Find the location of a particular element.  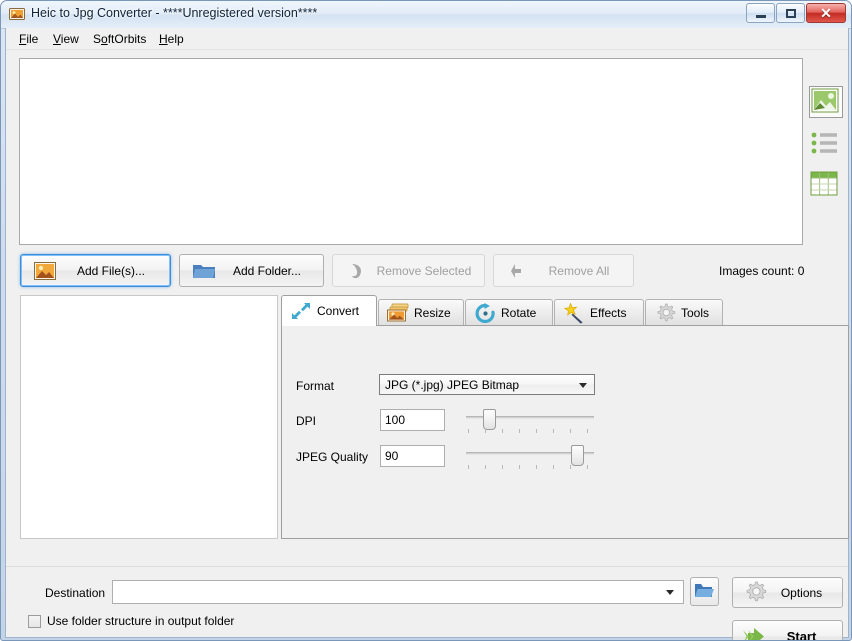

image-app-icon is located at coordinates (17, 14).